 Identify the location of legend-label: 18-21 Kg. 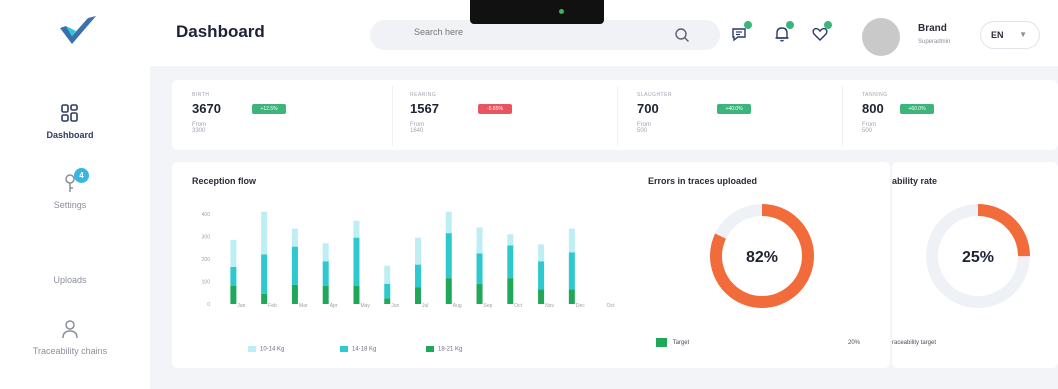
(450, 349).